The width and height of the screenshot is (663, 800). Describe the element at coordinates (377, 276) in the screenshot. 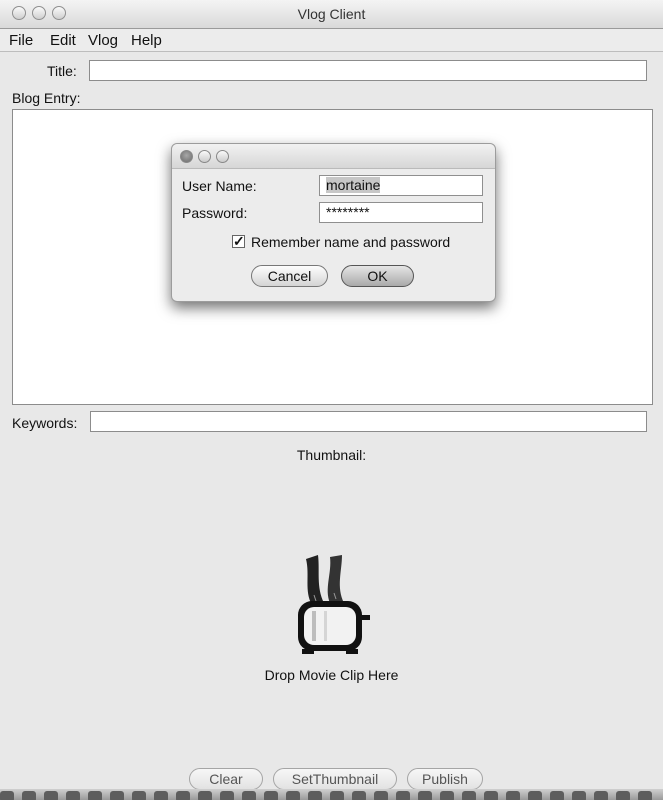

I see `ok-button: OK` at that location.